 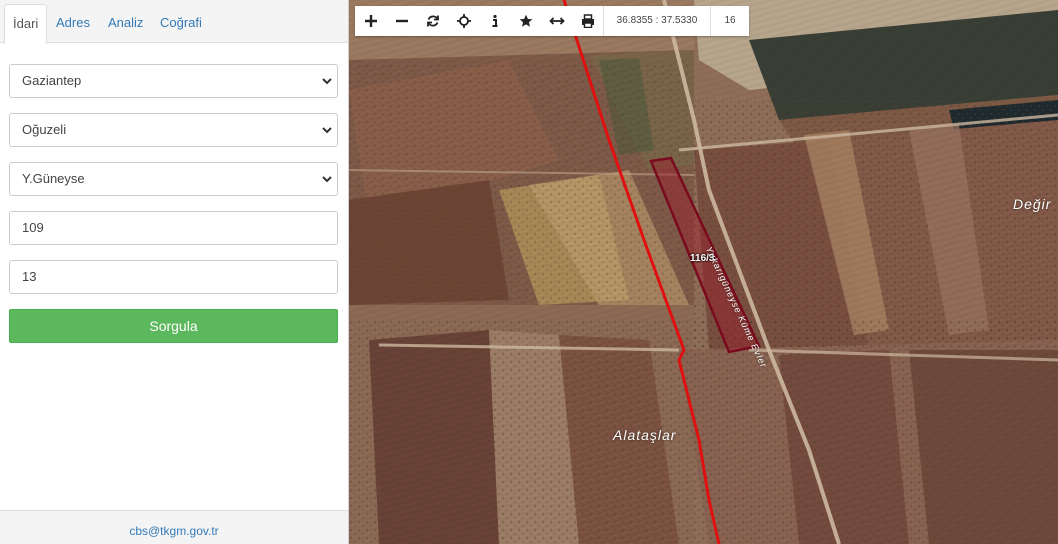 I want to click on mahalle-select-value: Y.Güneyse, so click(x=53, y=178).